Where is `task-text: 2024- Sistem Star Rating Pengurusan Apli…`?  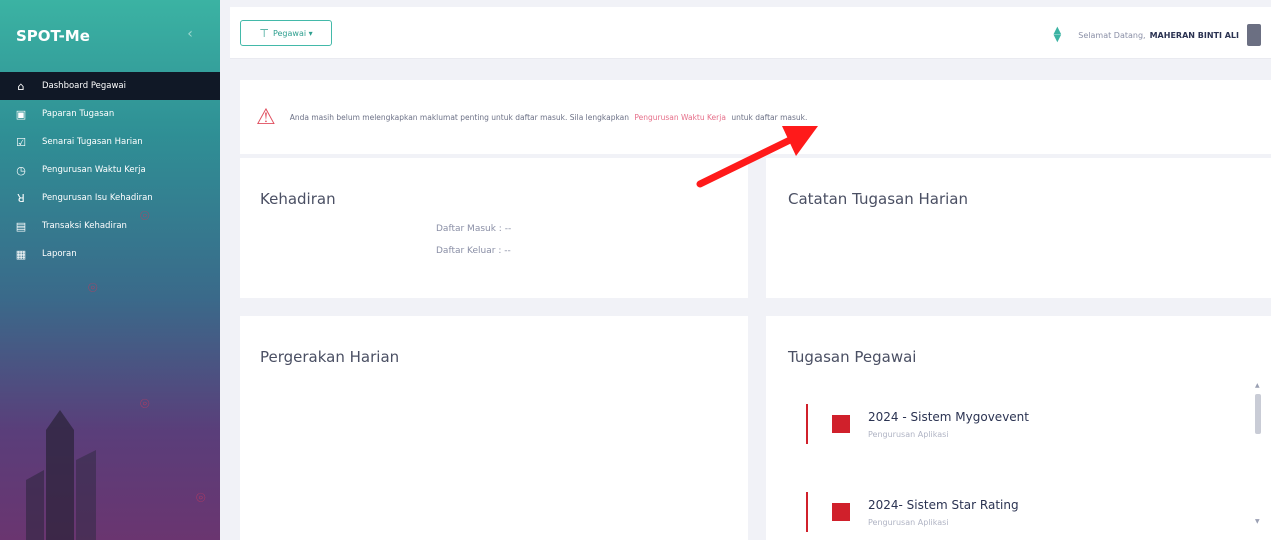
task-text: 2024- Sistem Star Rating Pengurusan Apli… is located at coordinates (943, 512).